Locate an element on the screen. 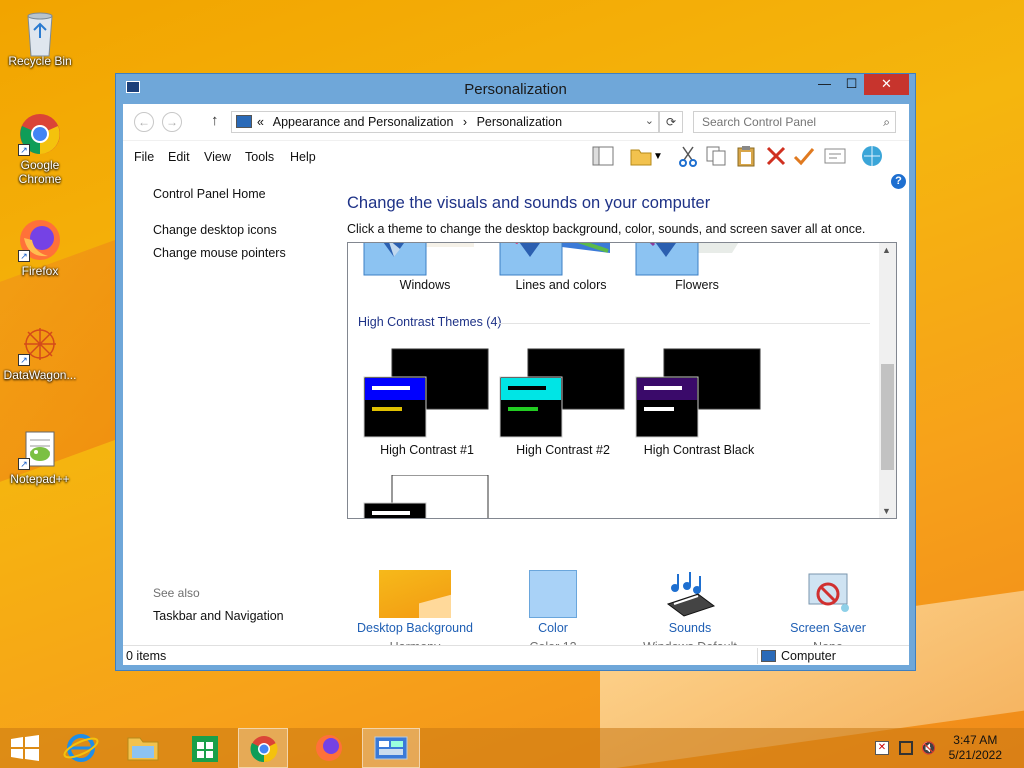 The height and width of the screenshot is (768, 1024). delete-icon is located at coordinates (776, 156).